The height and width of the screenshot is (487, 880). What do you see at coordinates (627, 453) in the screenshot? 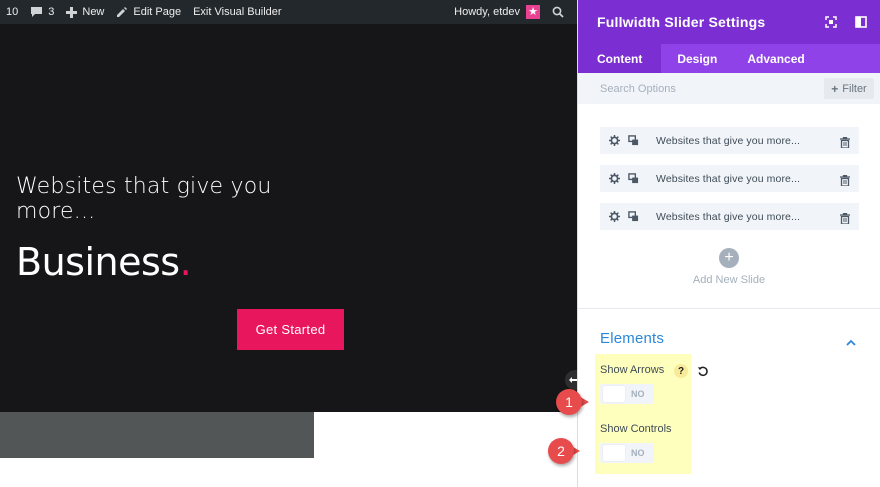
I see `show-controls-toggle: NO` at bounding box center [627, 453].